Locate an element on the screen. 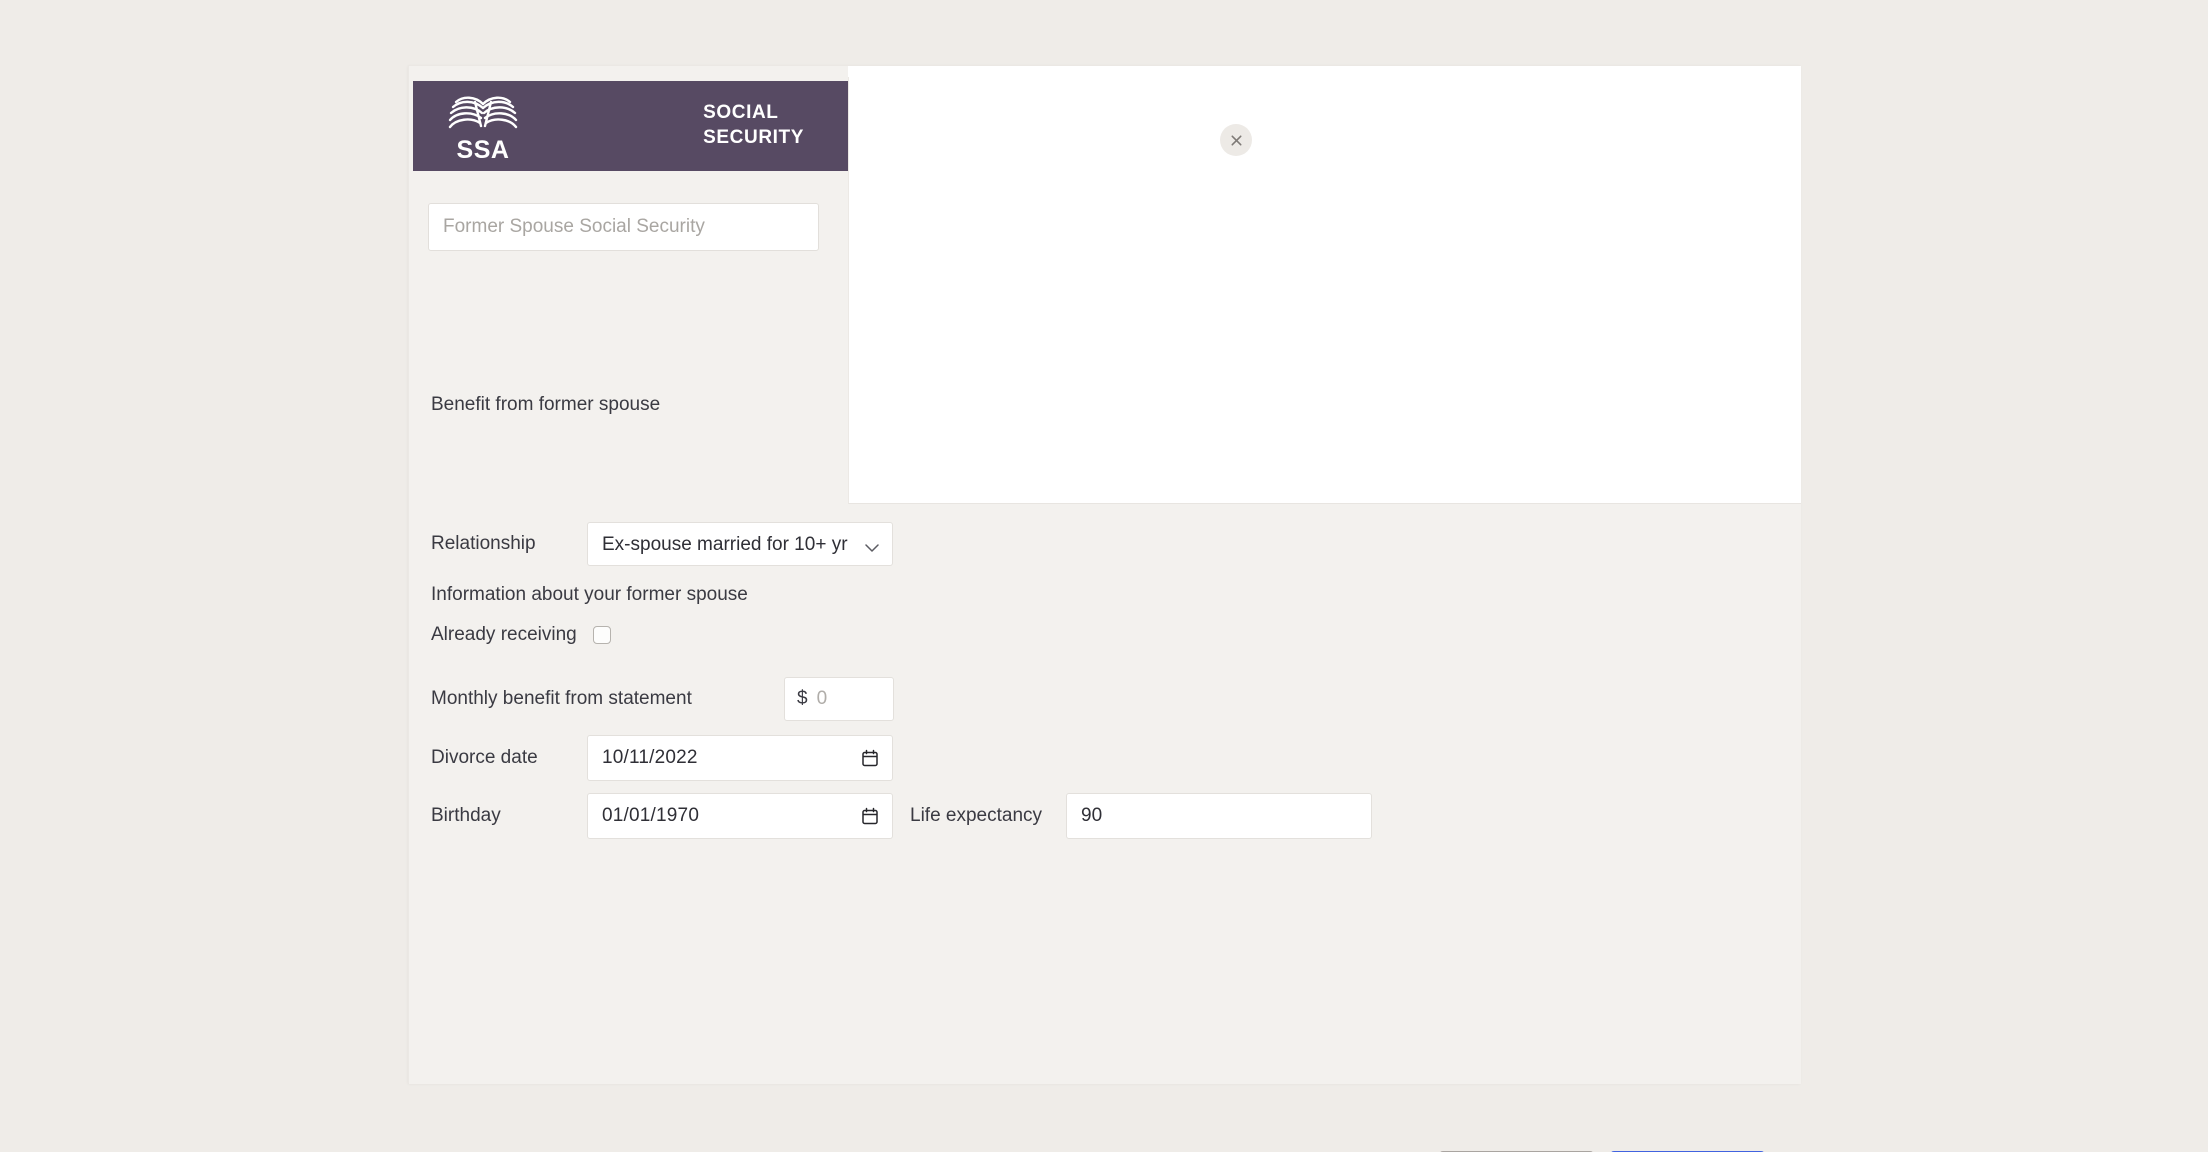 The image size is (2208, 1152). life-expectancy-input is located at coordinates (1219, 816).